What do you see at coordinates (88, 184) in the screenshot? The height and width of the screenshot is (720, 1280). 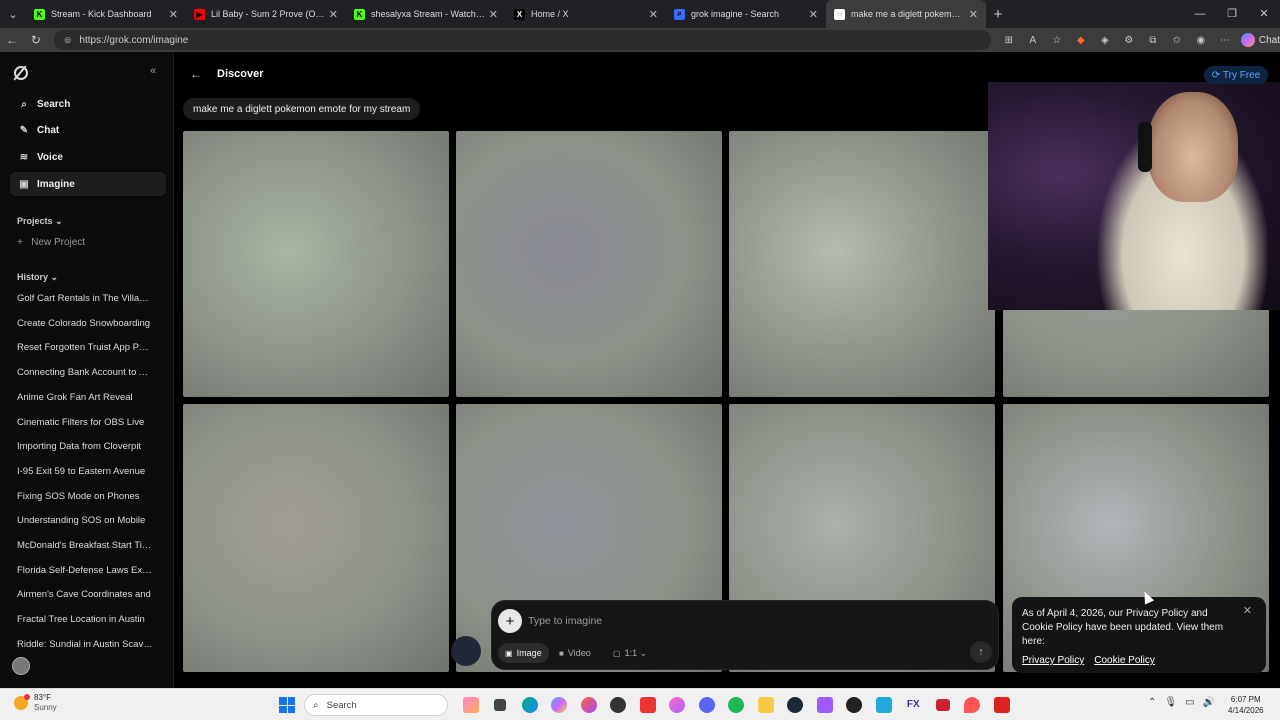 I see `sidebar-item-imagine: ▣ Imagine` at bounding box center [88, 184].